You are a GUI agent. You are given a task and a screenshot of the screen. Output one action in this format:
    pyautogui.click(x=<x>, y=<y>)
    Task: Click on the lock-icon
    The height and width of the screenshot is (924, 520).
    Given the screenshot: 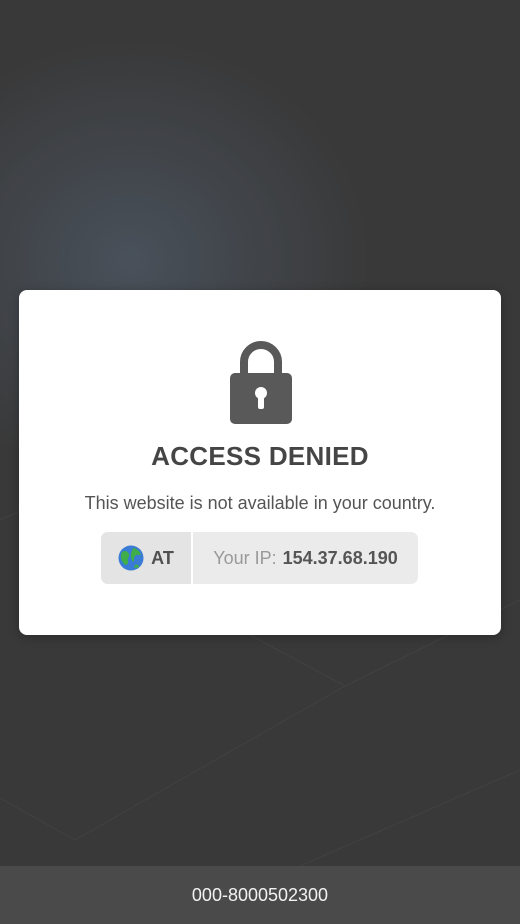 What is the action you would take?
    pyautogui.click(x=261, y=382)
    